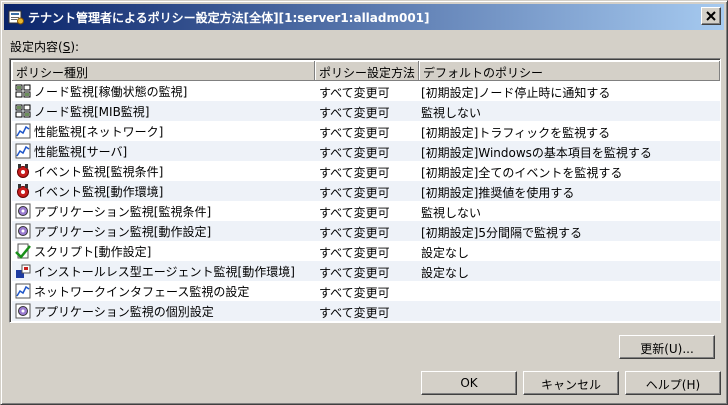 This screenshot has width=728, height=405. I want to click on ok-button: OK, so click(469, 383).